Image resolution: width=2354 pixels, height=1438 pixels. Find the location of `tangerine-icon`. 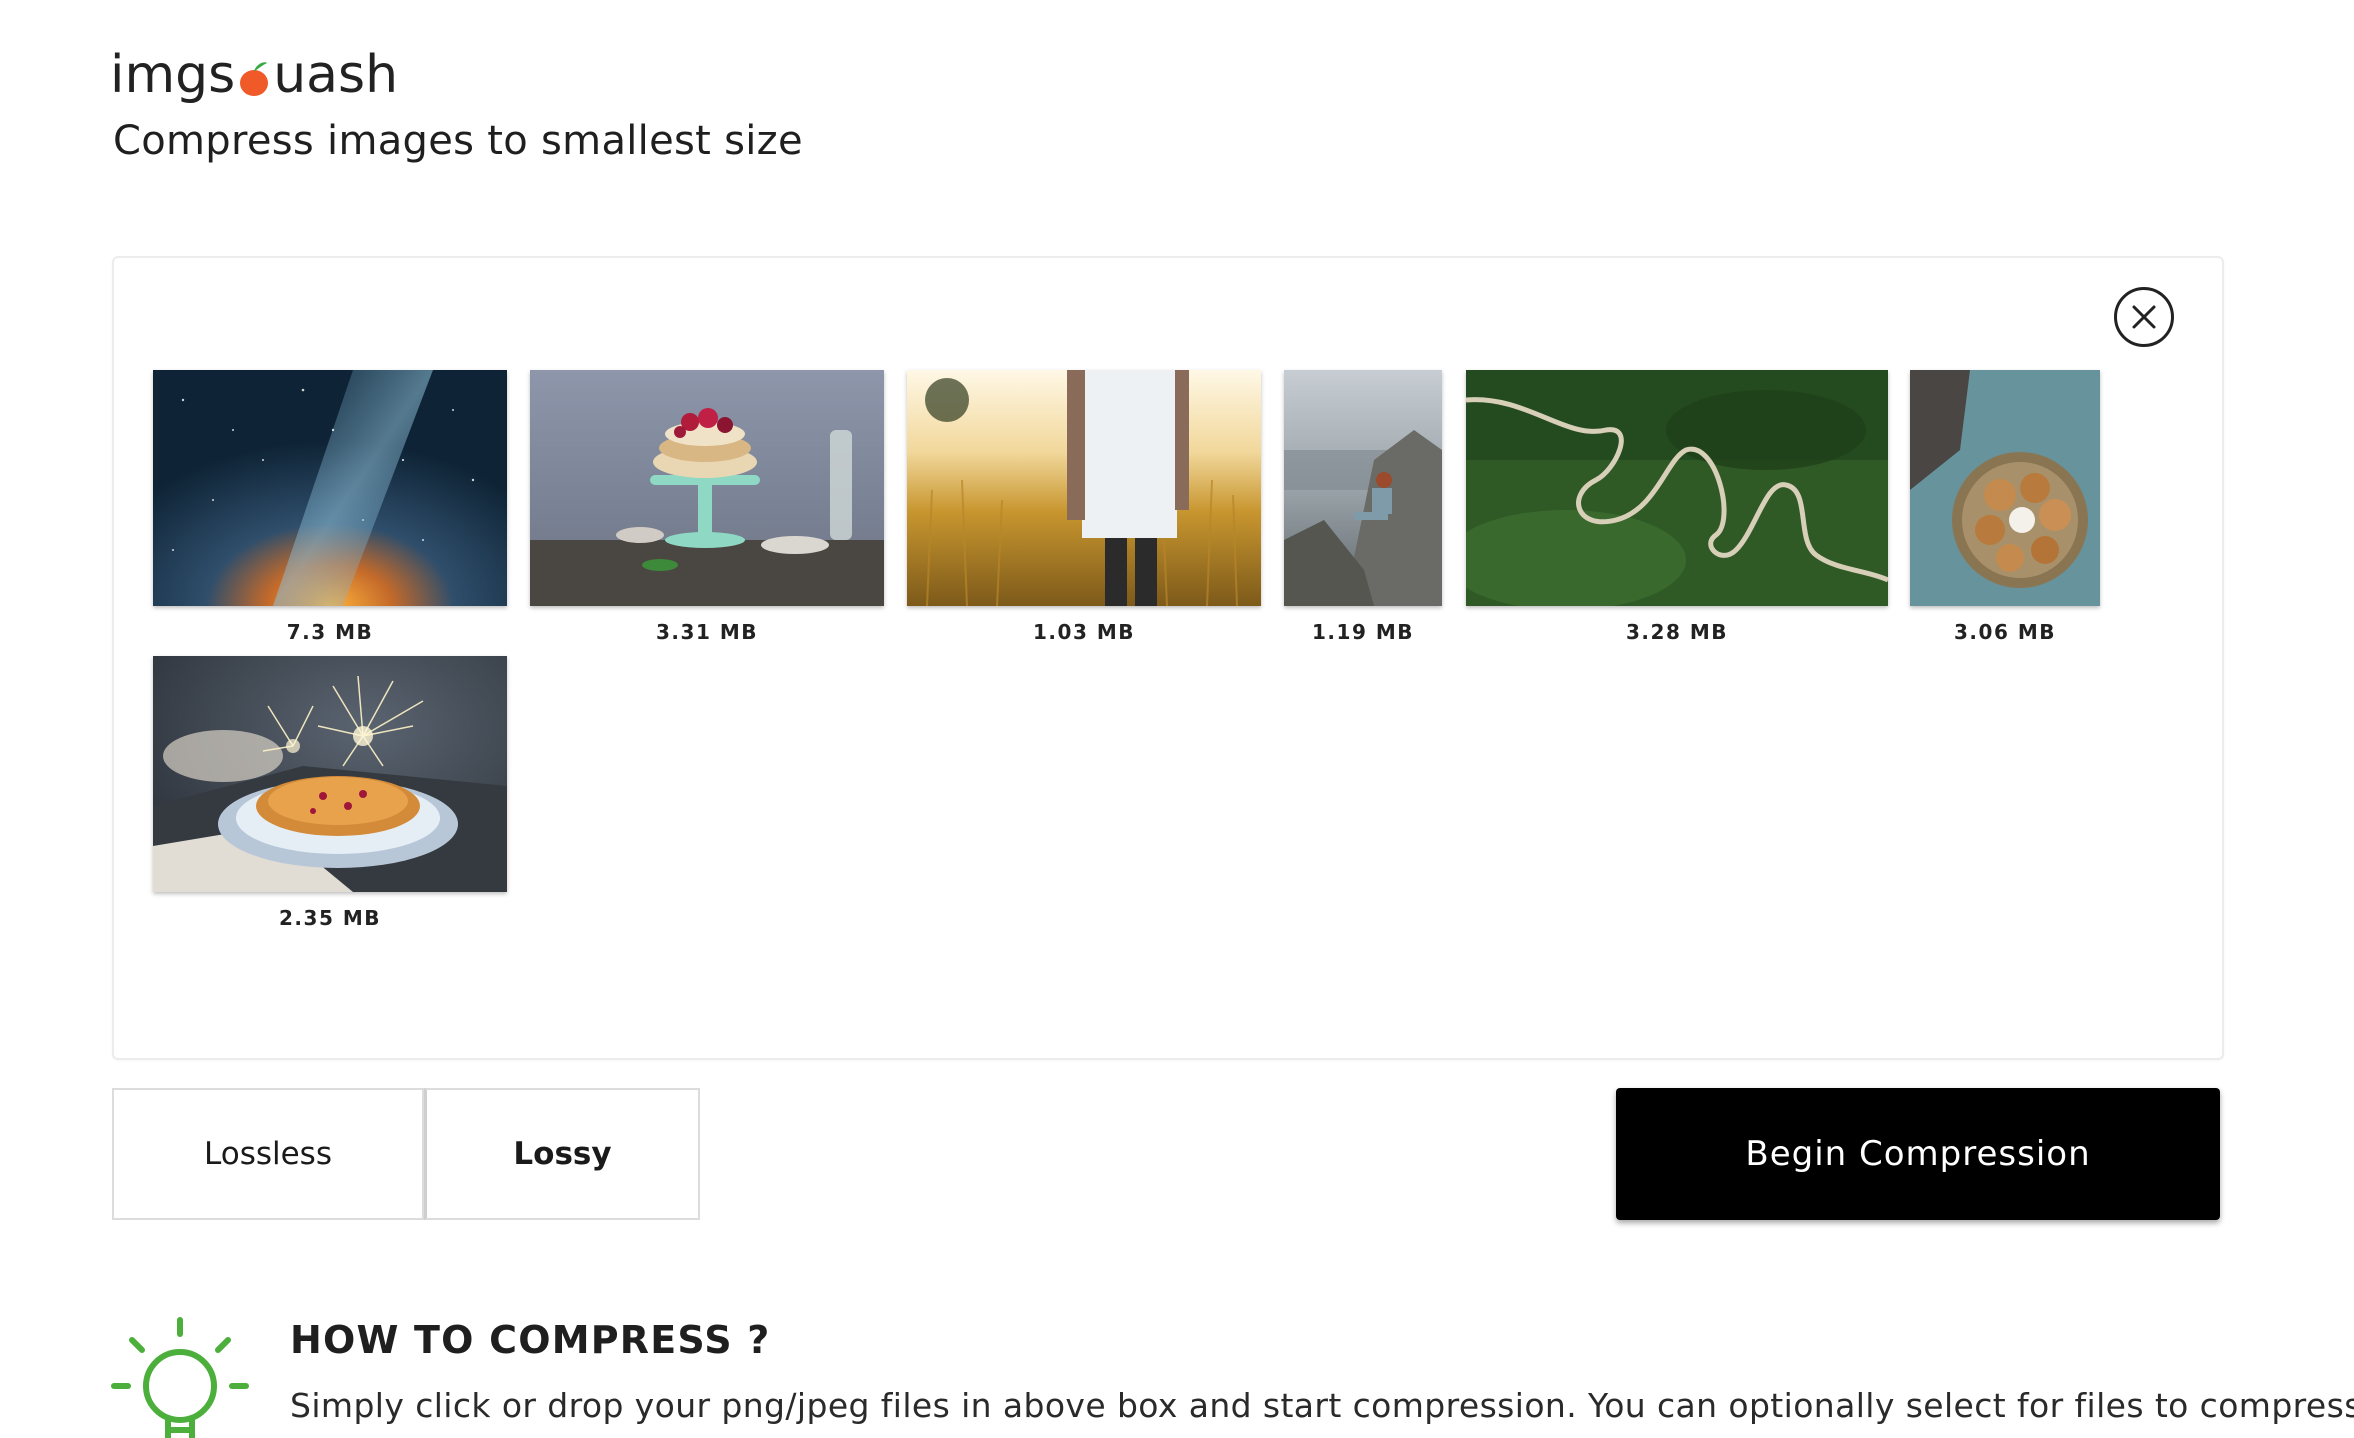

tangerine-icon is located at coordinates (254, 75).